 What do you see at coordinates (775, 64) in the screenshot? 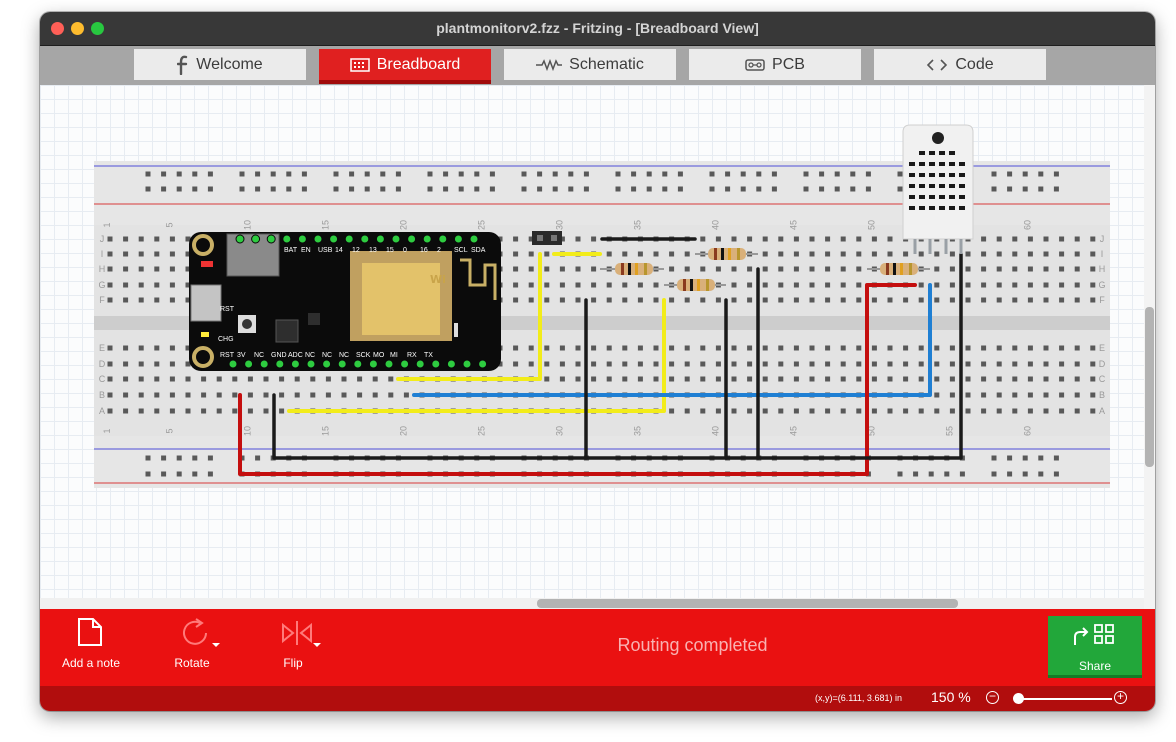
I see `tab-pcb: PCB` at bounding box center [775, 64].